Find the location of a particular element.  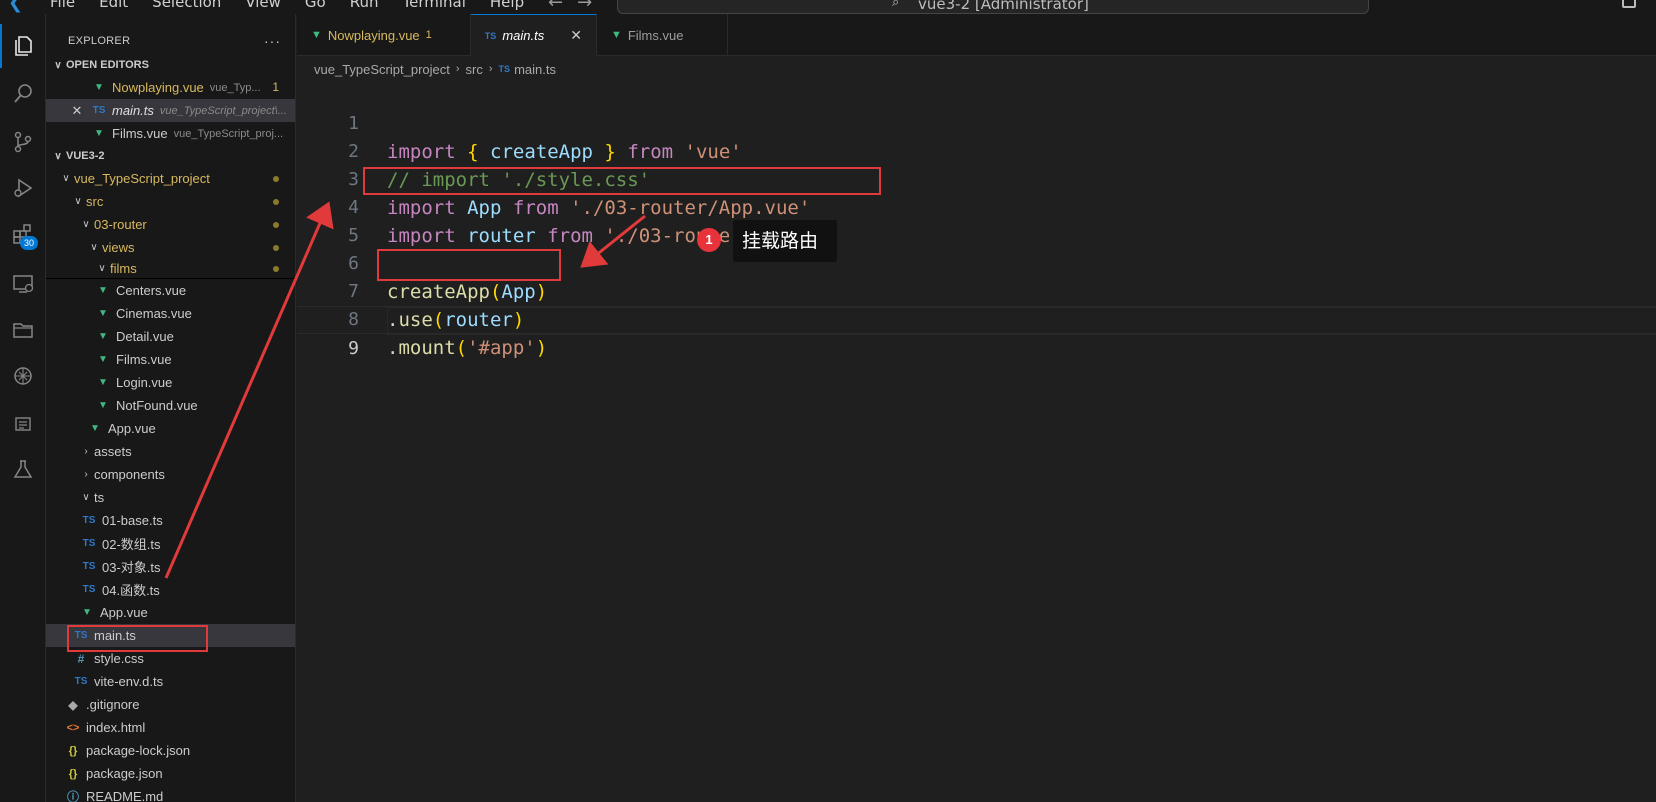

testing-icon is located at coordinates (23, 470).